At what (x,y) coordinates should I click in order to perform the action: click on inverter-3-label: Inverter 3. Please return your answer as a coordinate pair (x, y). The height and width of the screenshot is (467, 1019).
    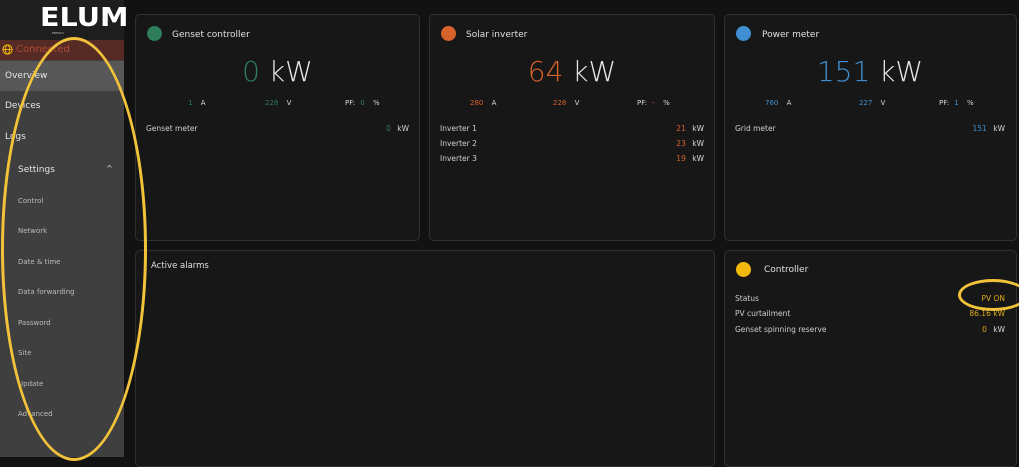
    Looking at the image, I should click on (458, 158).